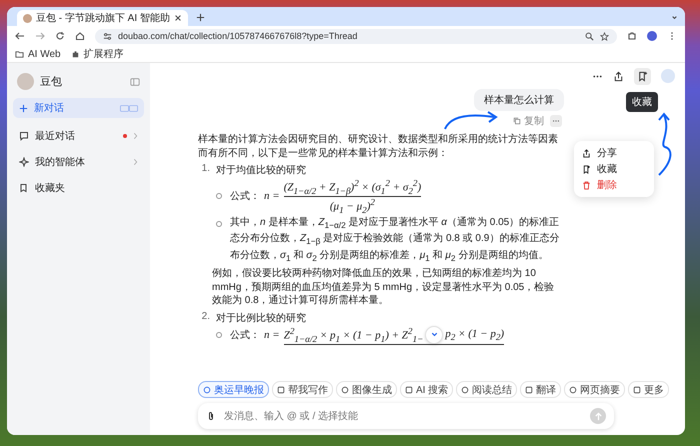 This screenshot has width=700, height=446. Describe the element at coordinates (598, 416) in the screenshot. I see `arrow-up-icon` at that location.